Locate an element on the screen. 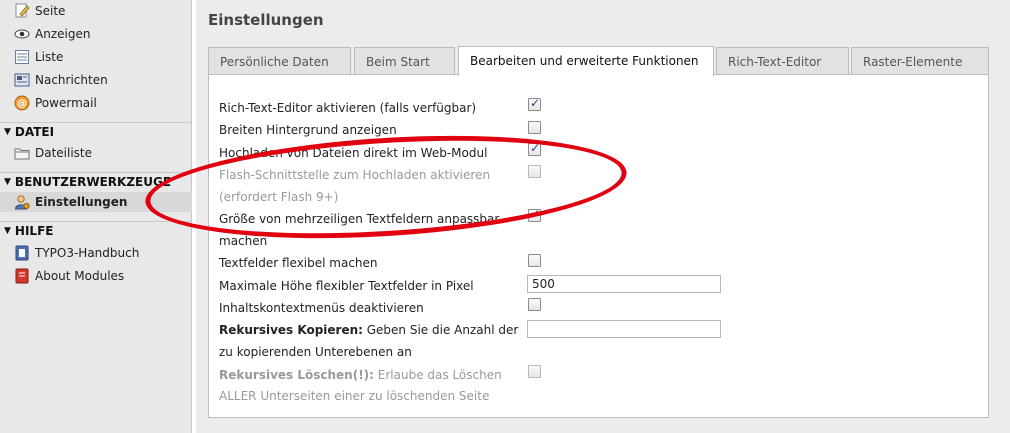 The image size is (1010, 433). tab-rich-text-editor: Rich-Text-Editor is located at coordinates (782, 61).